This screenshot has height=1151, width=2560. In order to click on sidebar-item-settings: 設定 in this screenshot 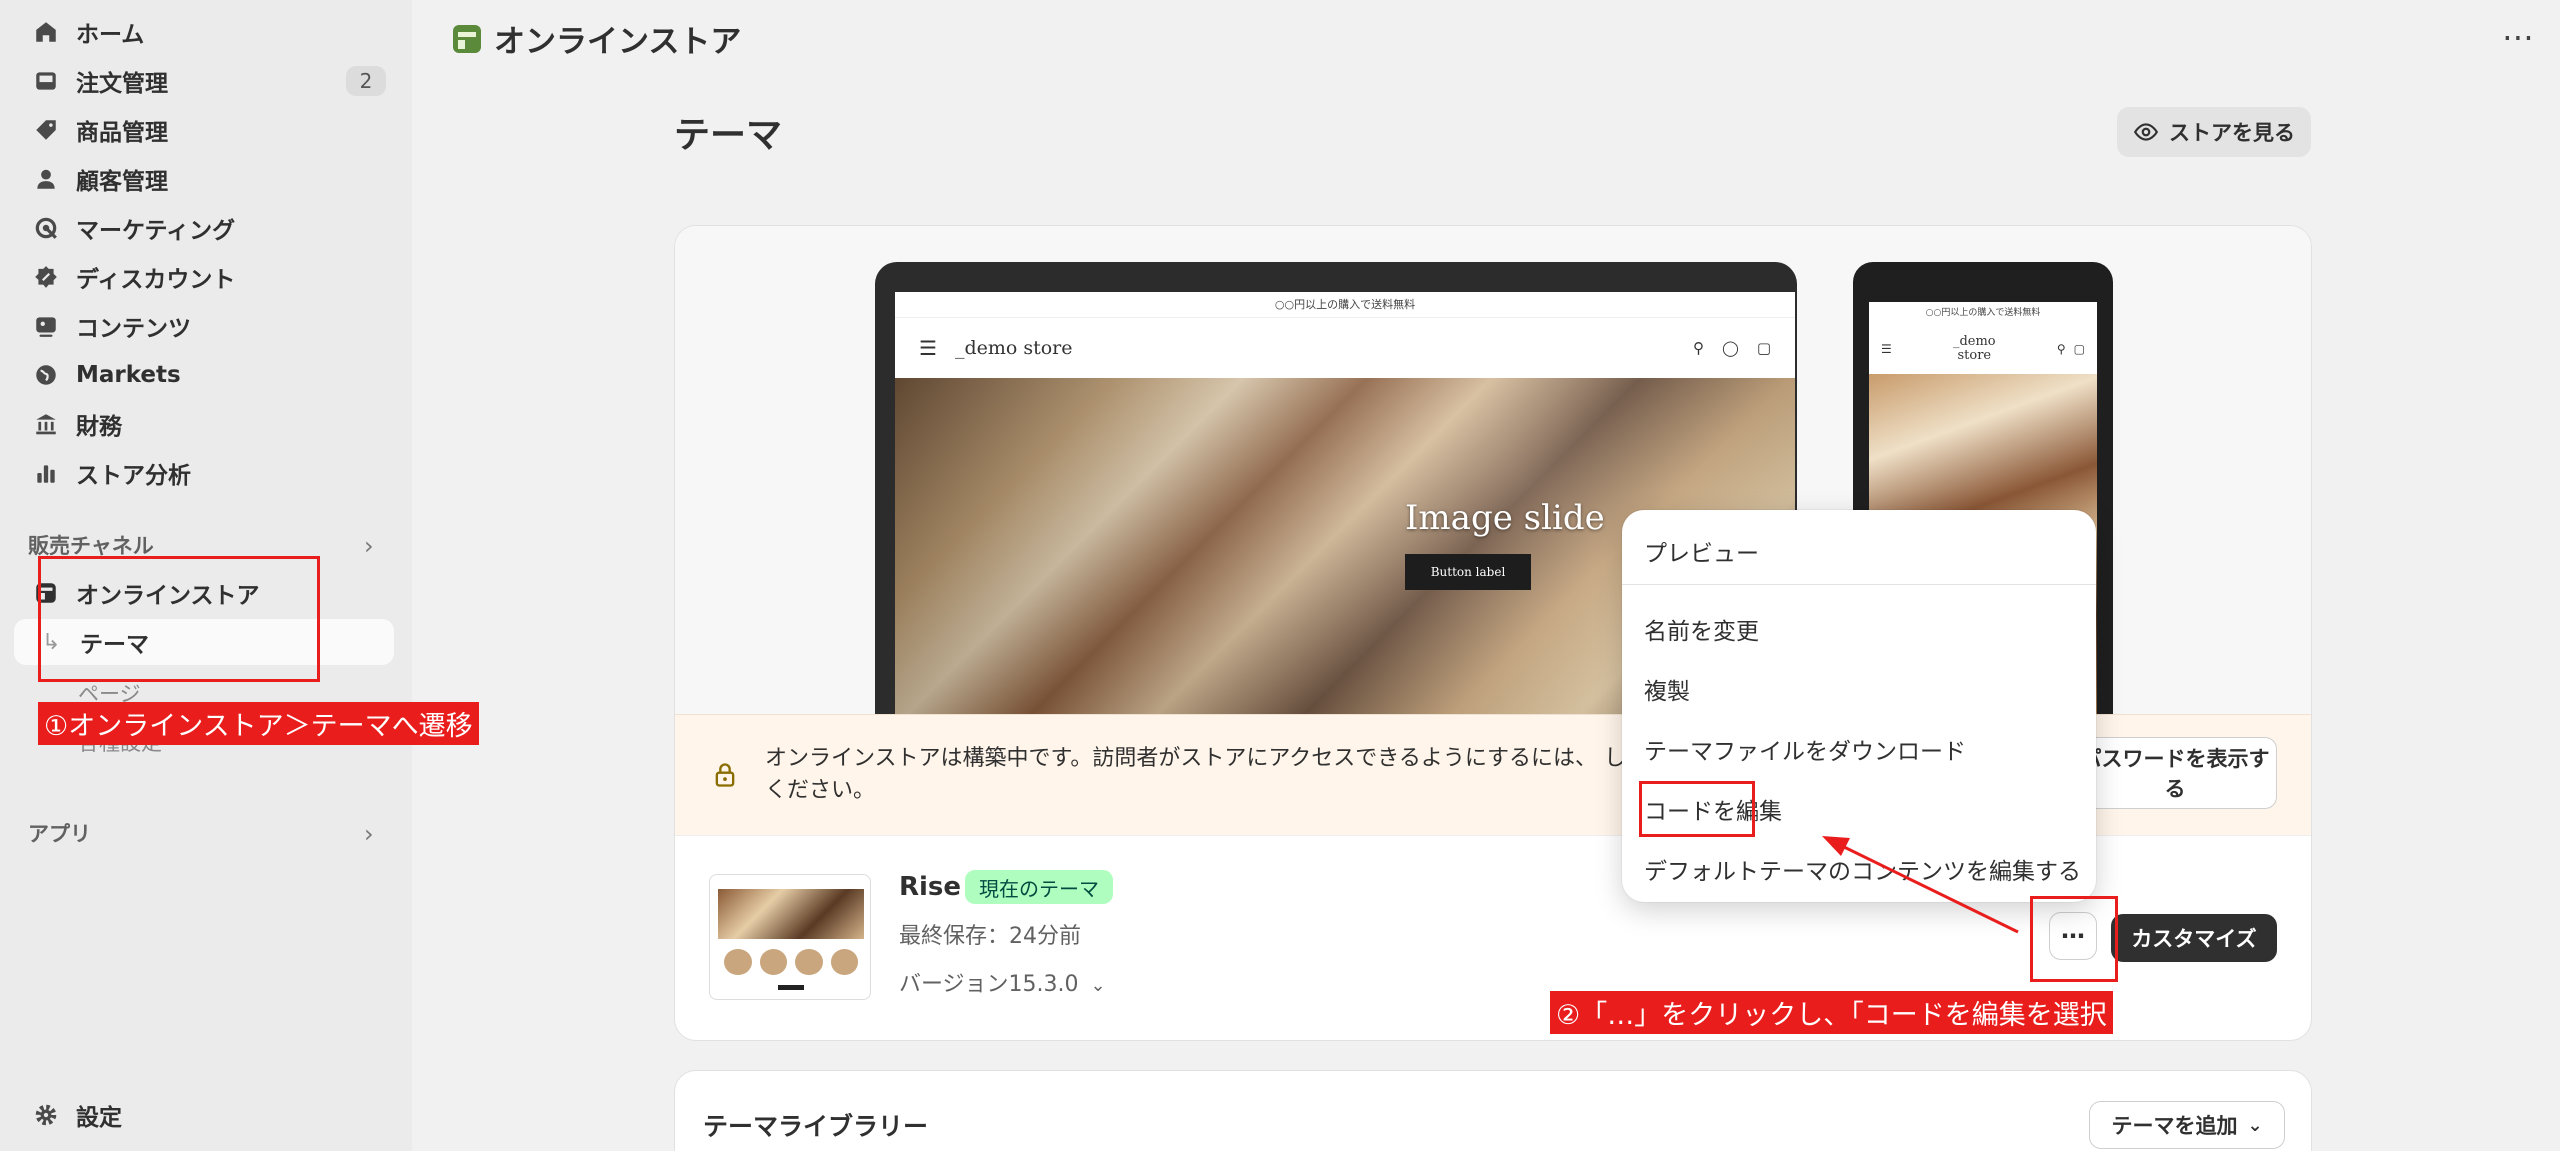, I will do `click(204, 1115)`.